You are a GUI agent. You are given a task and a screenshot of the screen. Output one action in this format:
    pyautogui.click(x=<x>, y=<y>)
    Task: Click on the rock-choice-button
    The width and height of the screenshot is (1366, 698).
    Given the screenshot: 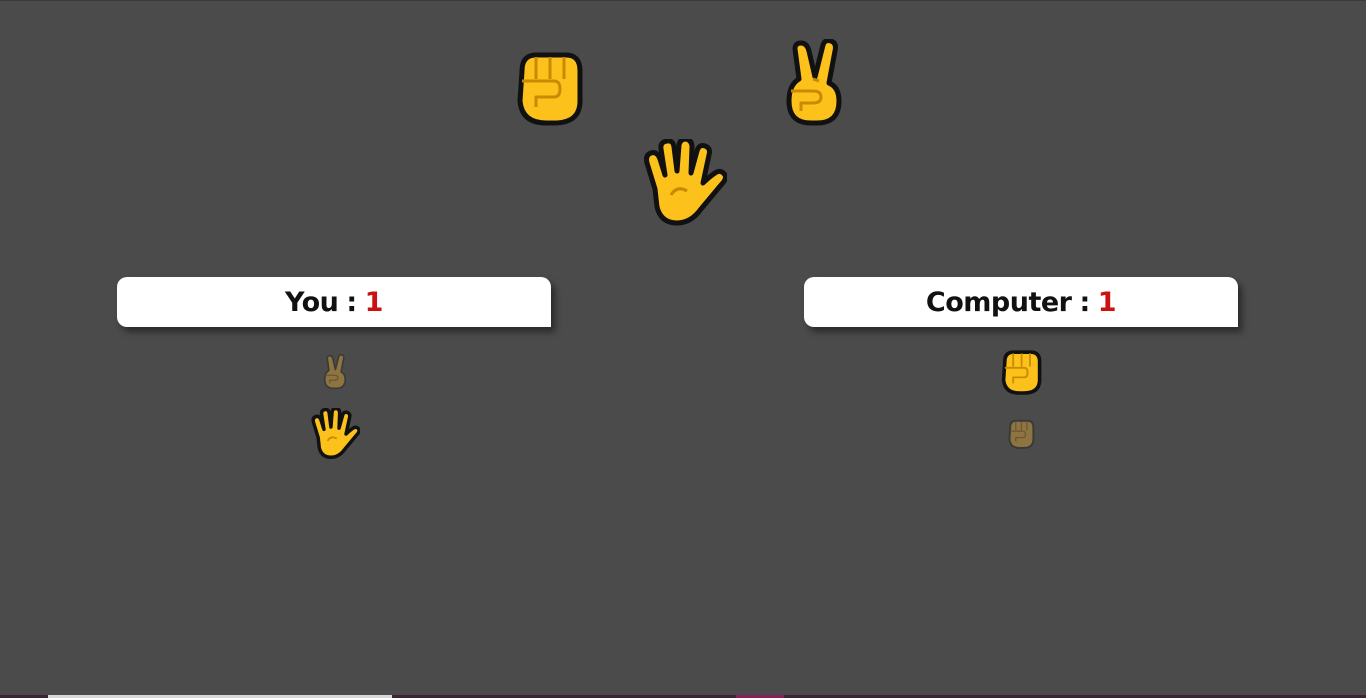 What is the action you would take?
    pyautogui.click(x=549, y=88)
    